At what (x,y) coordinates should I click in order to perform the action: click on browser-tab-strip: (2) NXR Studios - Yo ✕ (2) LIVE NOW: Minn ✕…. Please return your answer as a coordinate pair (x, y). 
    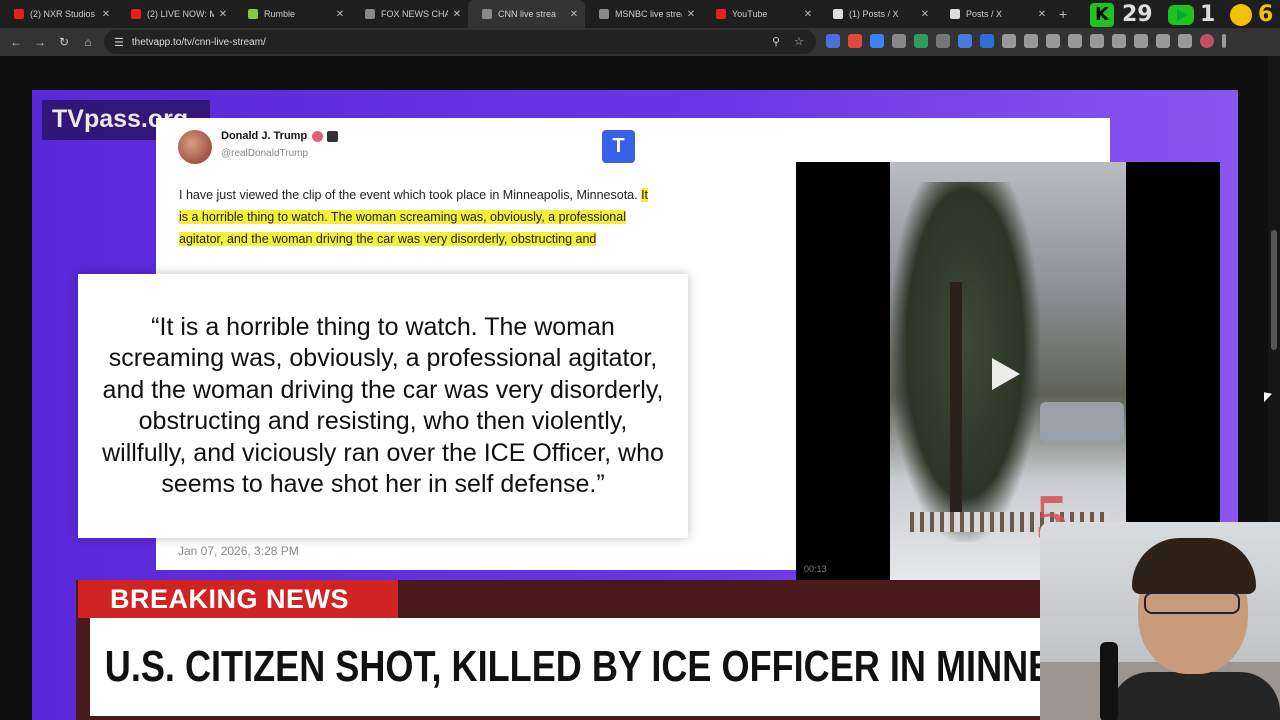
    Looking at the image, I should click on (640, 14).